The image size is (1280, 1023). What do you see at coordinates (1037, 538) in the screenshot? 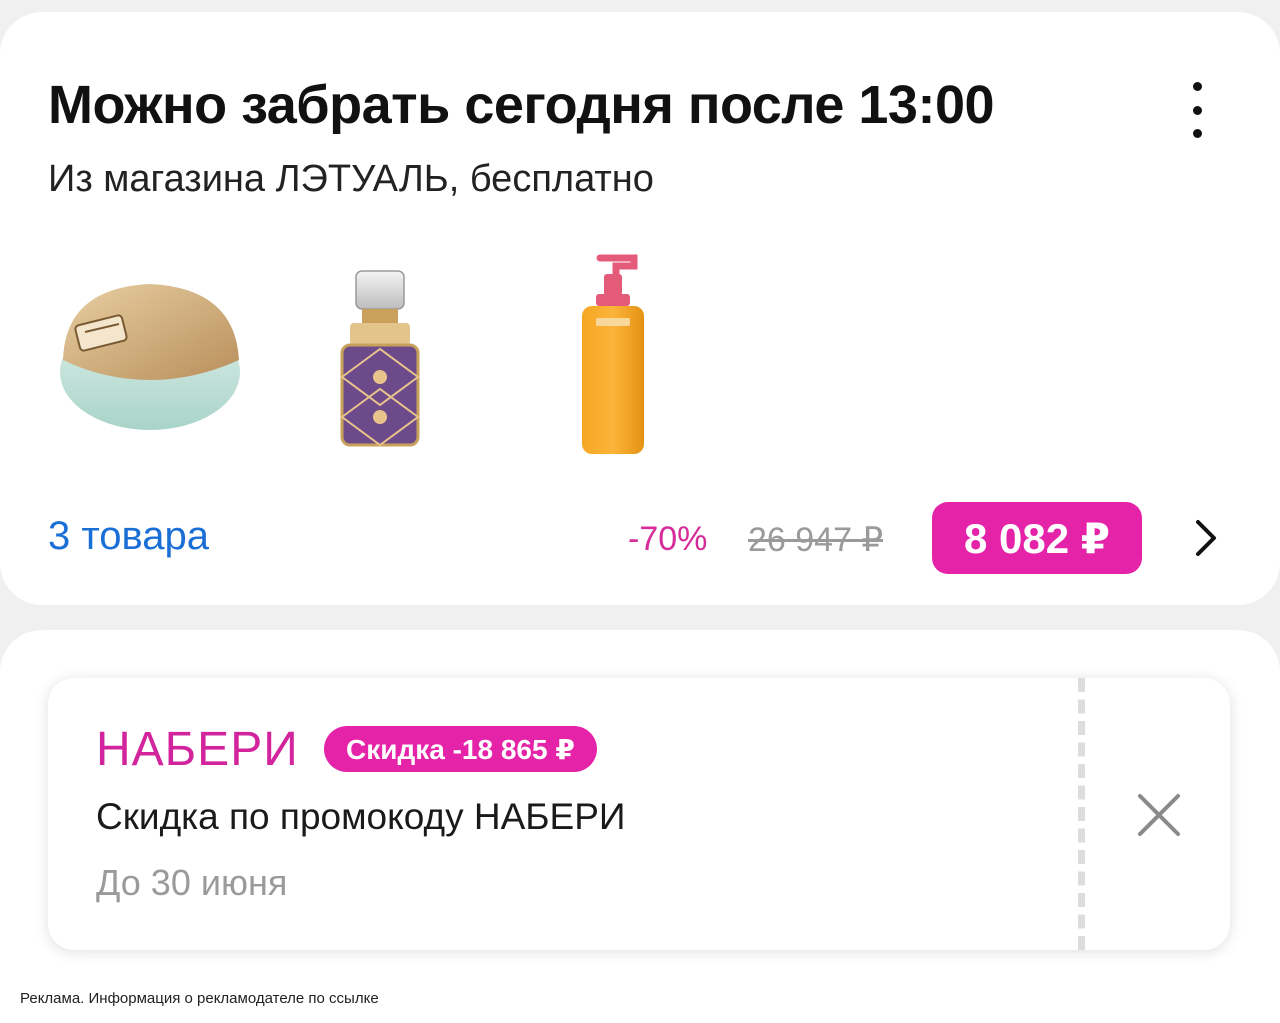
I see `price-badge: 8 082 ₽` at bounding box center [1037, 538].